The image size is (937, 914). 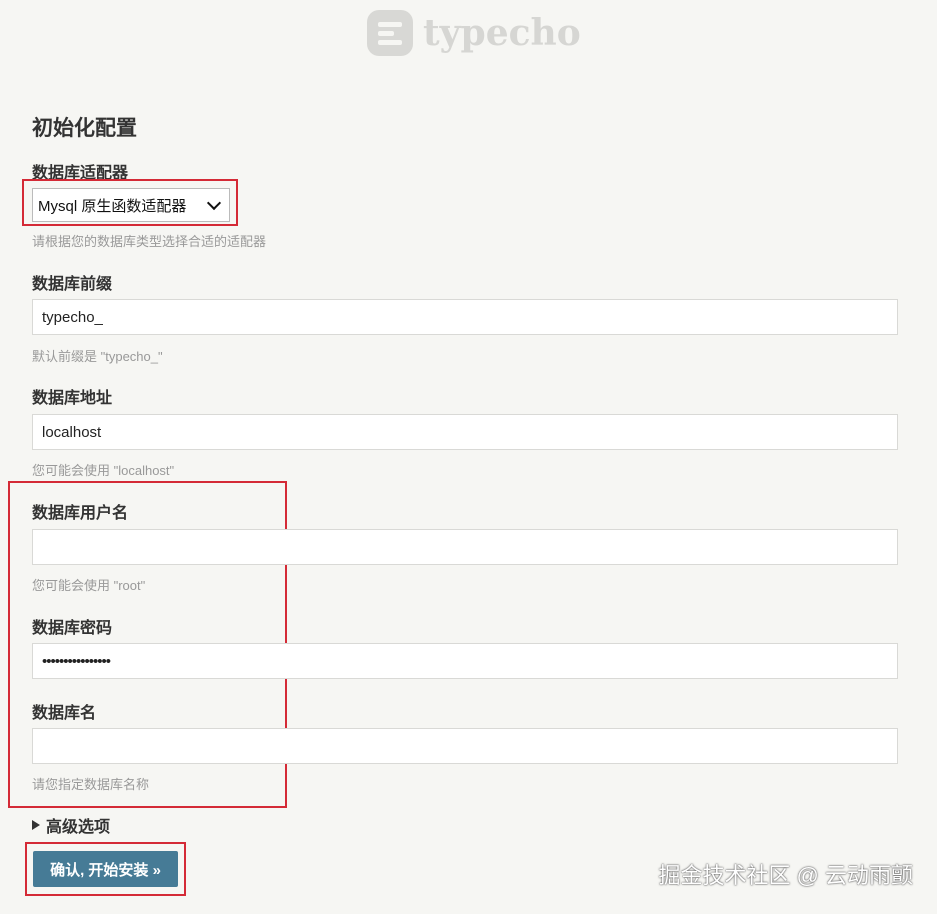 What do you see at coordinates (502, 33) in the screenshot?
I see `brand-name: typecho` at bounding box center [502, 33].